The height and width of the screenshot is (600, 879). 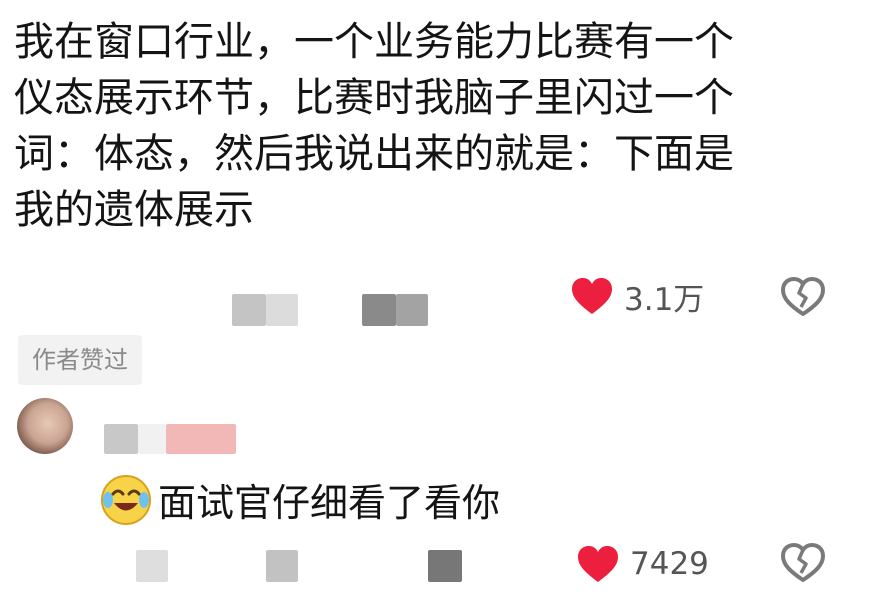 I want to click on crying-laughing-emoji-icon, so click(x=126, y=499).